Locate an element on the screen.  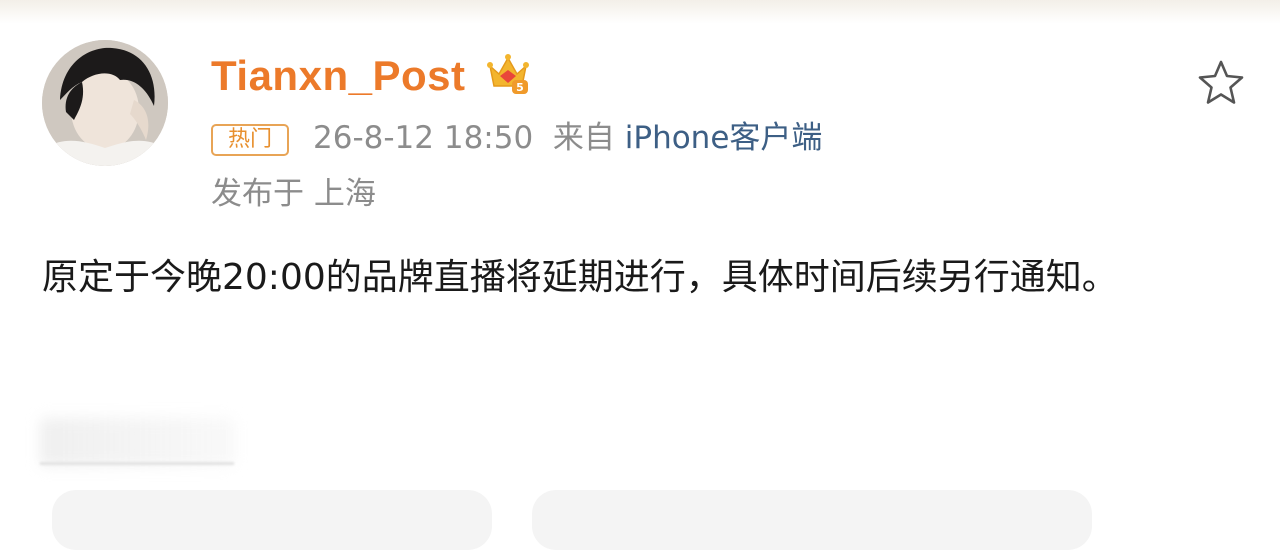
source-prefix: 来自 is located at coordinates (583, 138).